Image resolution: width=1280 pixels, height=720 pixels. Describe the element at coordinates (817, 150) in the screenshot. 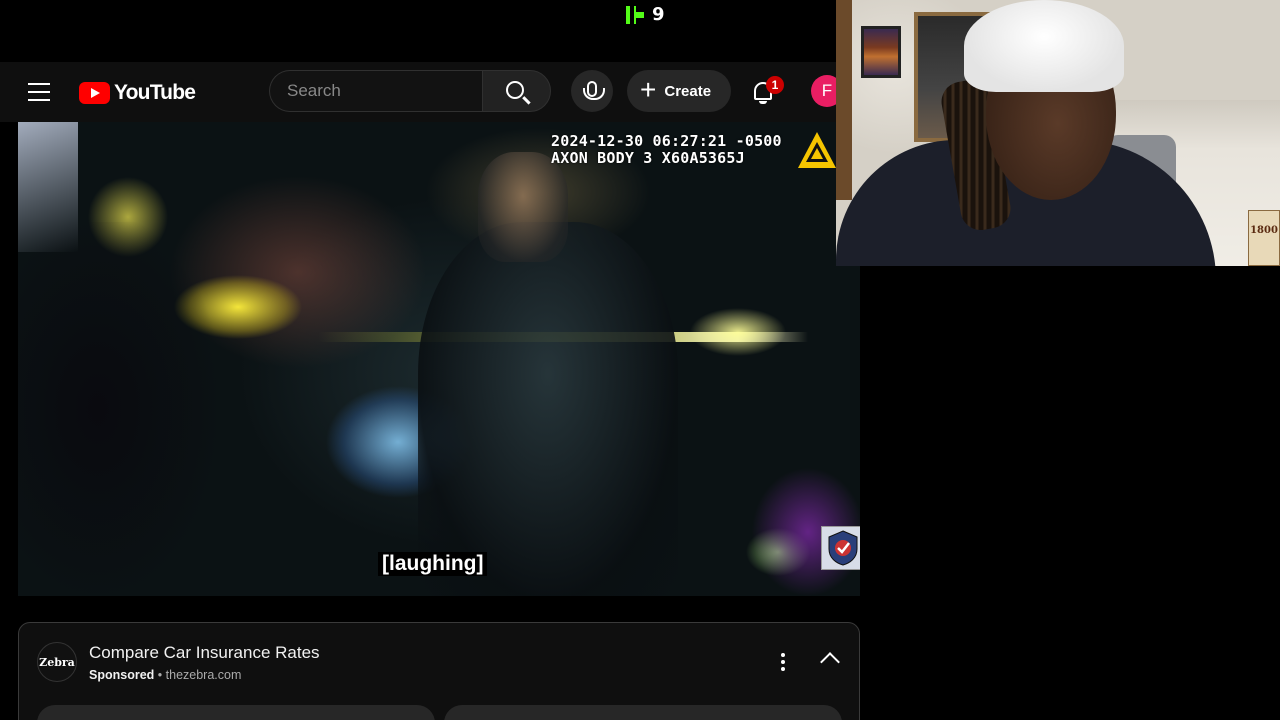

I see `axon-logo-icon` at that location.